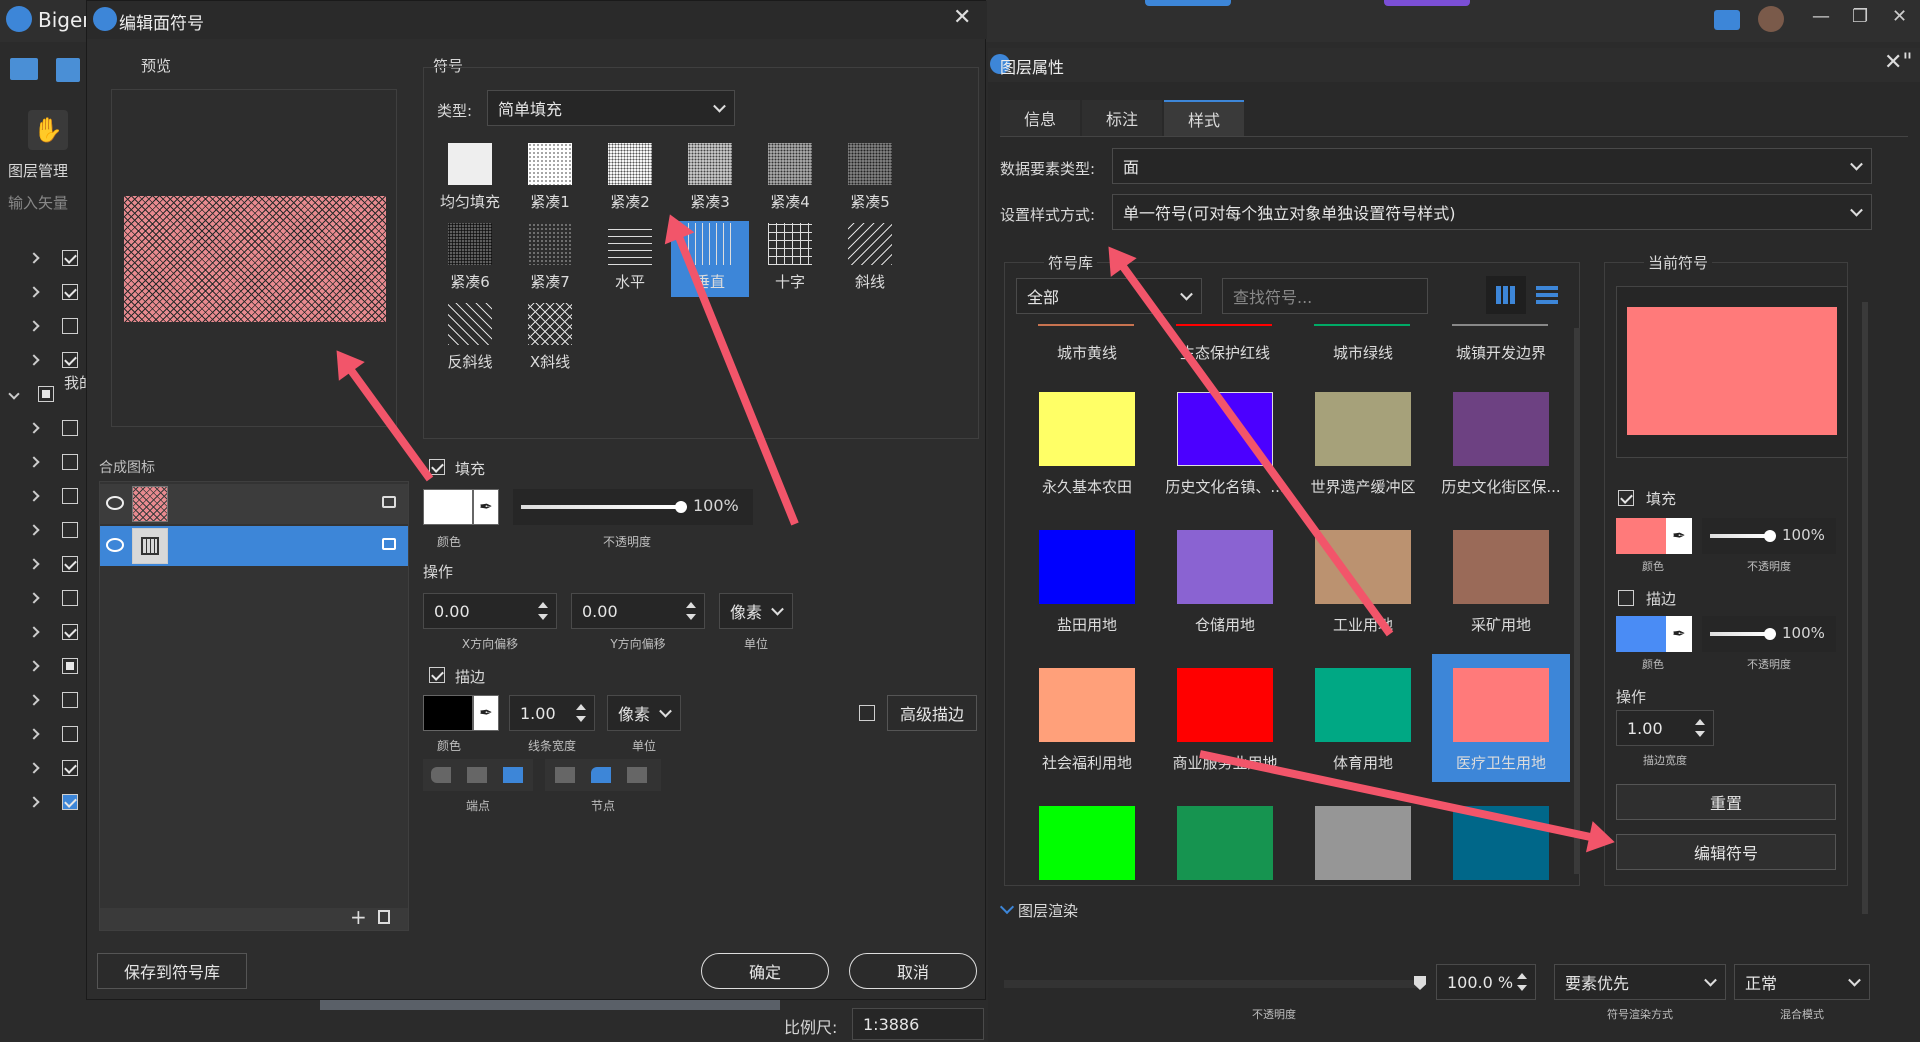  Describe the element at coordinates (1626, 598) in the screenshot. I see `current-stroke-checkbox` at that location.